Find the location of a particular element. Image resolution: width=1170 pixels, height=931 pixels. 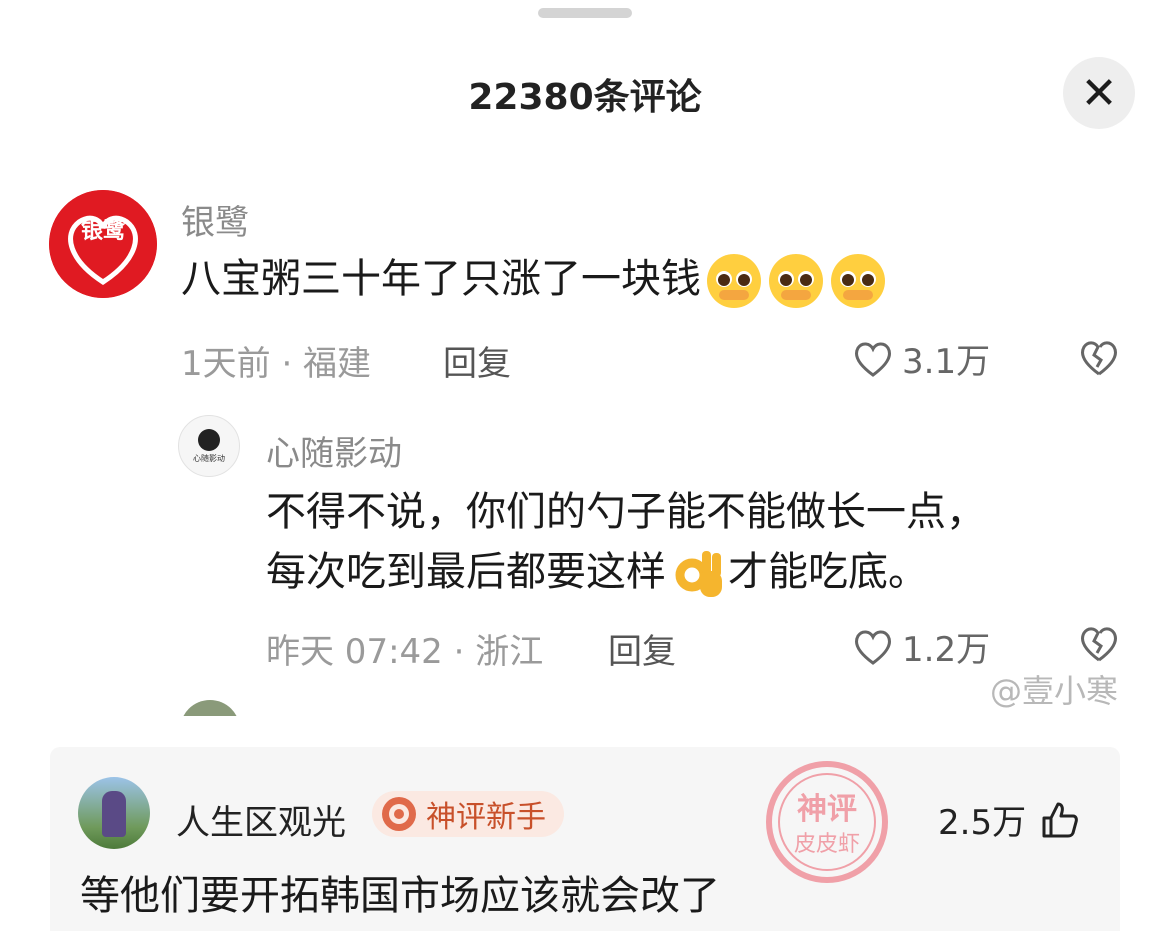

like-button: 1.2万 is located at coordinates (921, 646).